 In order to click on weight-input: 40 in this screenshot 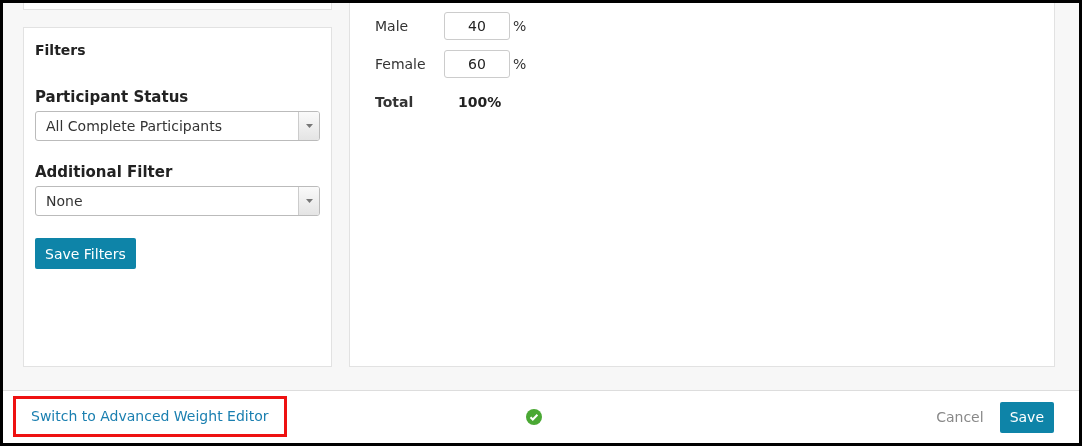, I will do `click(477, 26)`.